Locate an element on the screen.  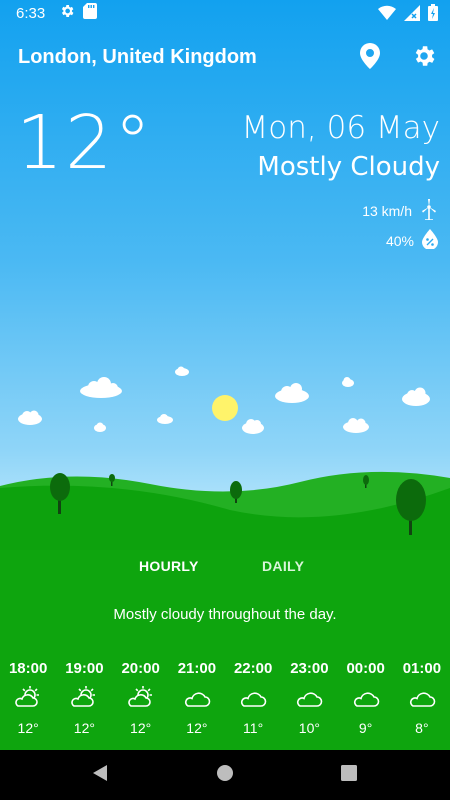
hourly-item: 00:00 9° is located at coordinates (366, 703).